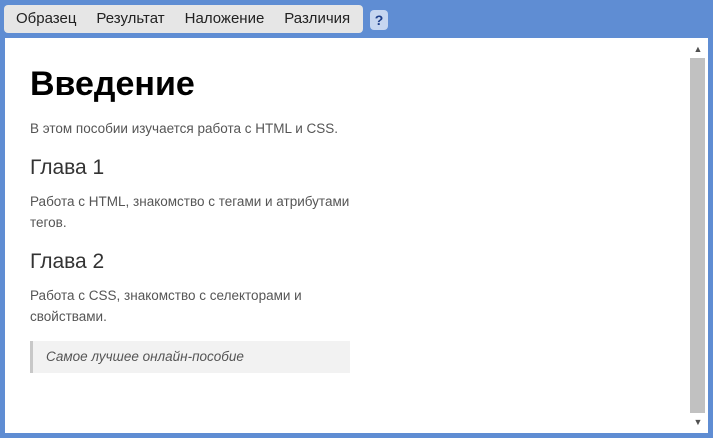 The width and height of the screenshot is (713, 438). Describe the element at coordinates (698, 49) in the screenshot. I see `scroll-up-arrow-icon: ▲` at that location.